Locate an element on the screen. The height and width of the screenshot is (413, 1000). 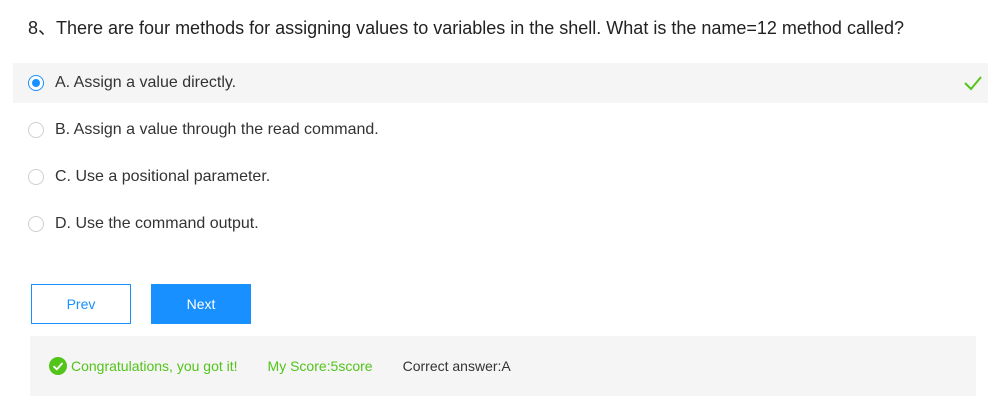
option-a: A. Assign a value directly. is located at coordinates (500, 83).